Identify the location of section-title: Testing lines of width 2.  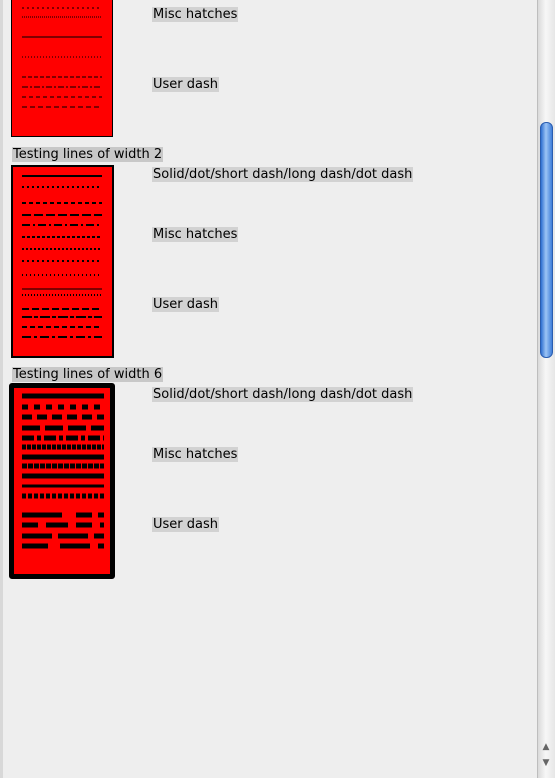
(88, 154).